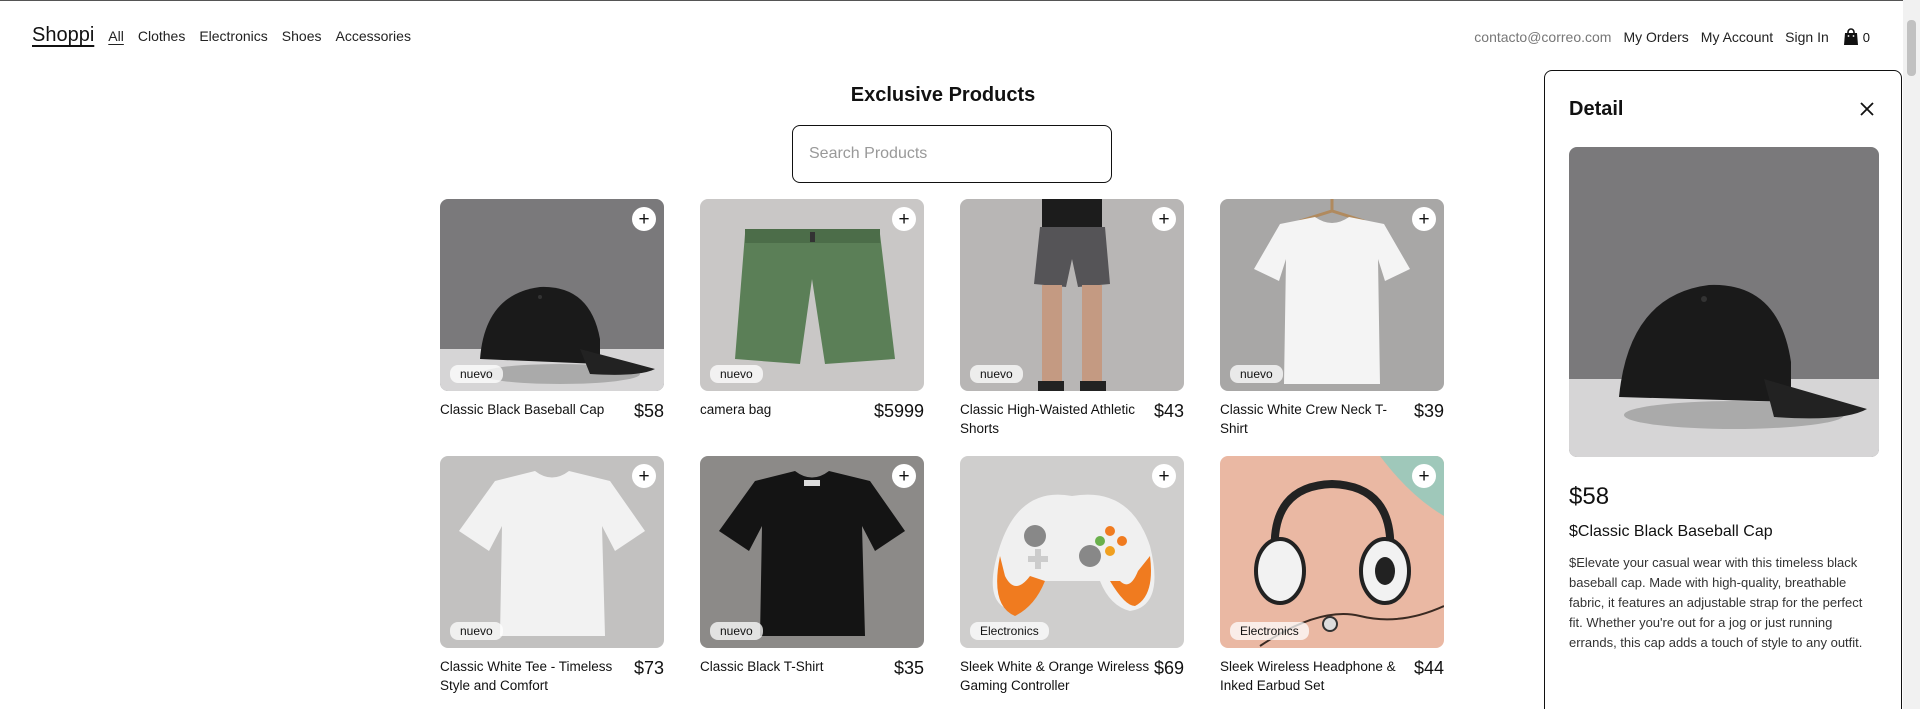 This screenshot has width=1920, height=709. Describe the element at coordinates (960, 0) in the screenshot. I see `window-top-border` at that location.